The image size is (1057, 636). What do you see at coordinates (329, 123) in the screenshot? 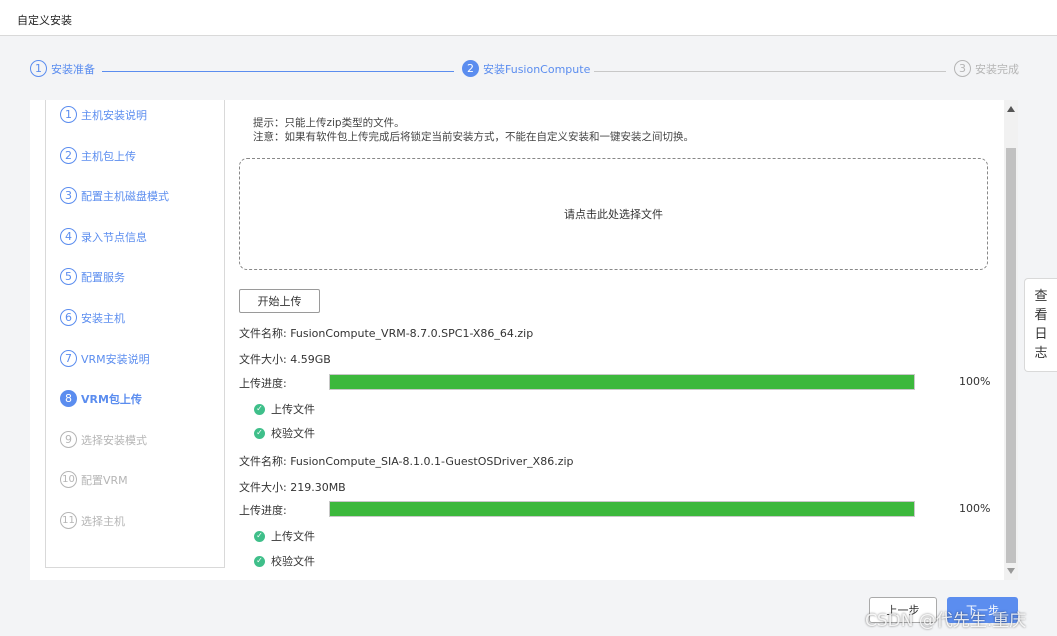
I see `hint-line: 提示：只能上传zip类型的文件。` at bounding box center [329, 123].